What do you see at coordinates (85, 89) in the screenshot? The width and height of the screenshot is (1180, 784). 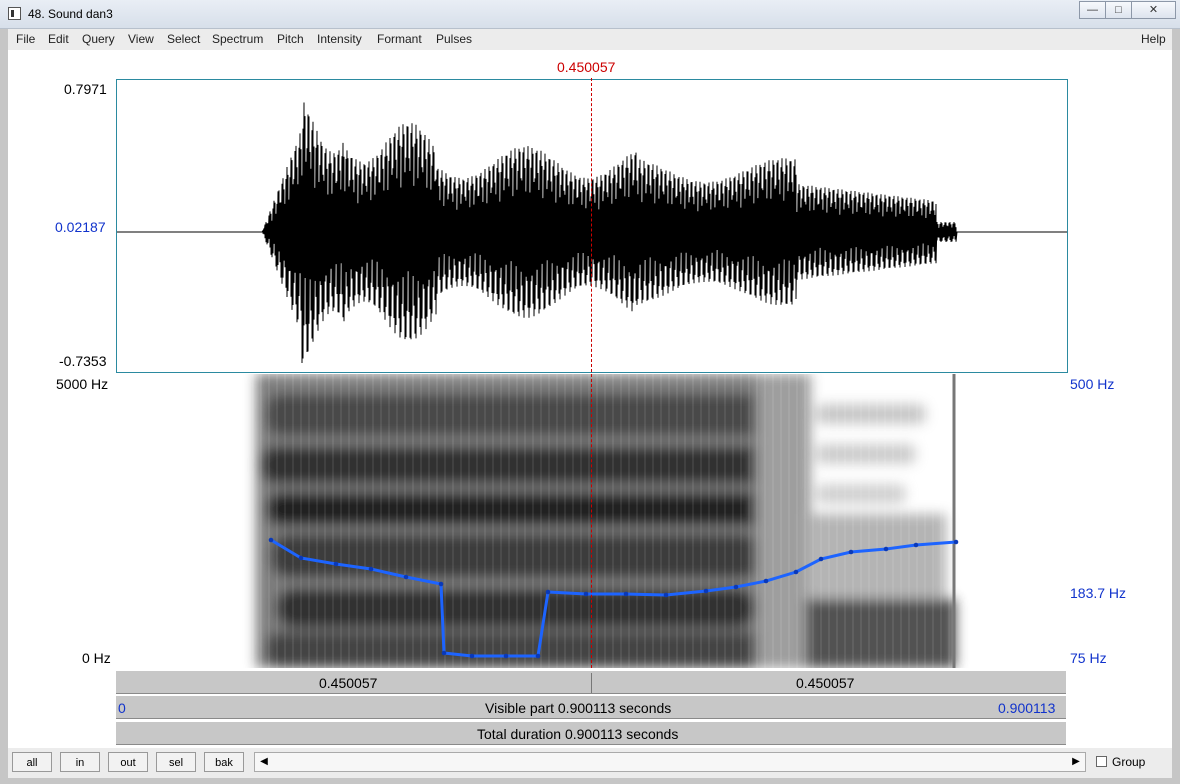 I see `waveform-max-label: 0.7971` at bounding box center [85, 89].